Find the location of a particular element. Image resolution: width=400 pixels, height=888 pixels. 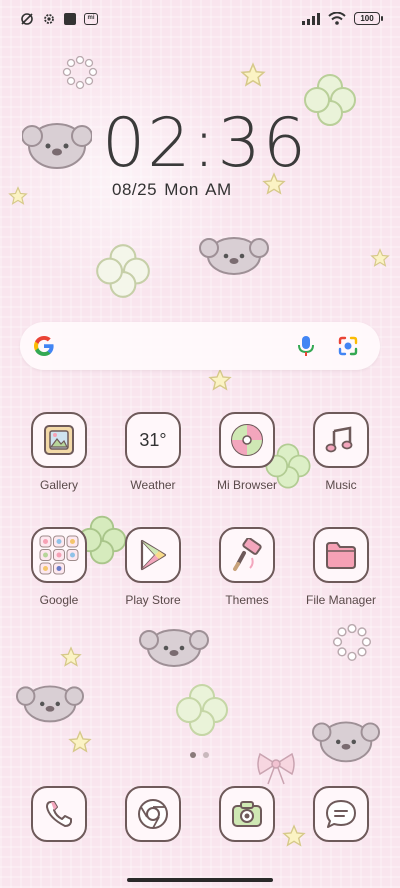

app-file-manager: File Manager is located at coordinates (341, 567).